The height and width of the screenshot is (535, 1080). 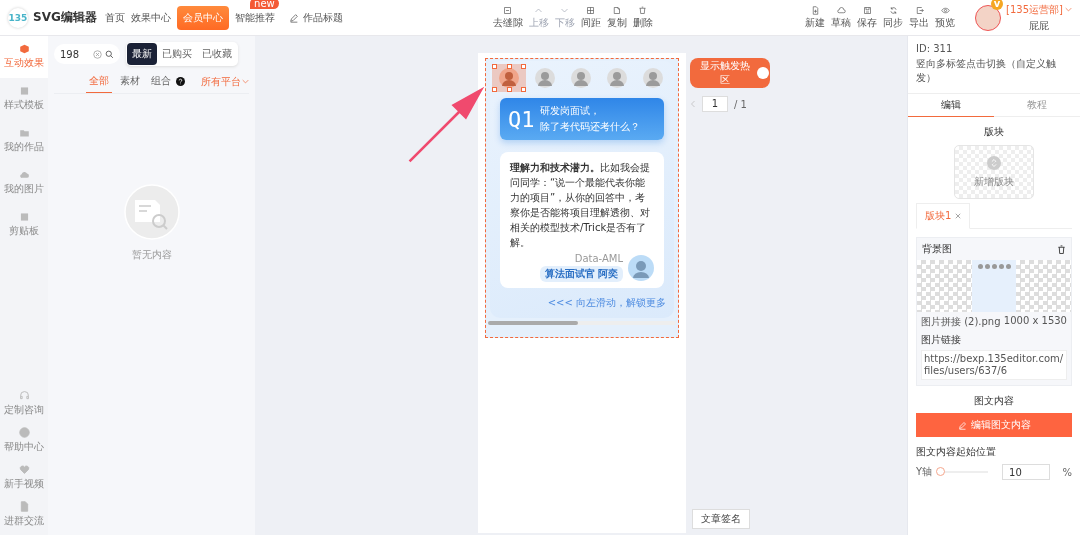 What do you see at coordinates (24, 477) in the screenshot?
I see `sidebar-item: 新手视频` at bounding box center [24, 477].